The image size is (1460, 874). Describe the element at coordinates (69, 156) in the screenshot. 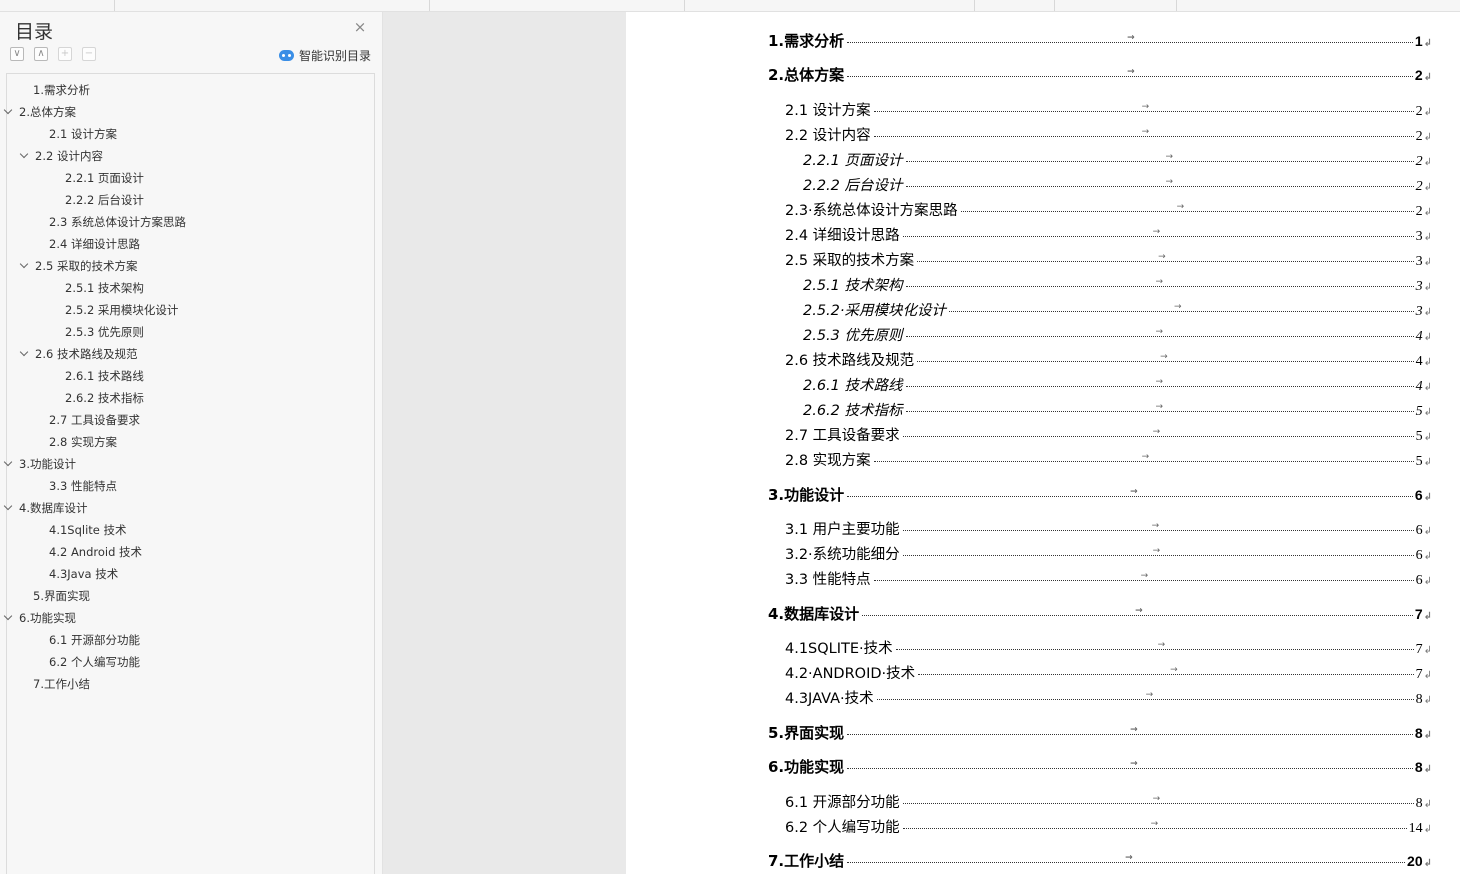

I see `outline-item-label: 2.2 设计内容` at that location.